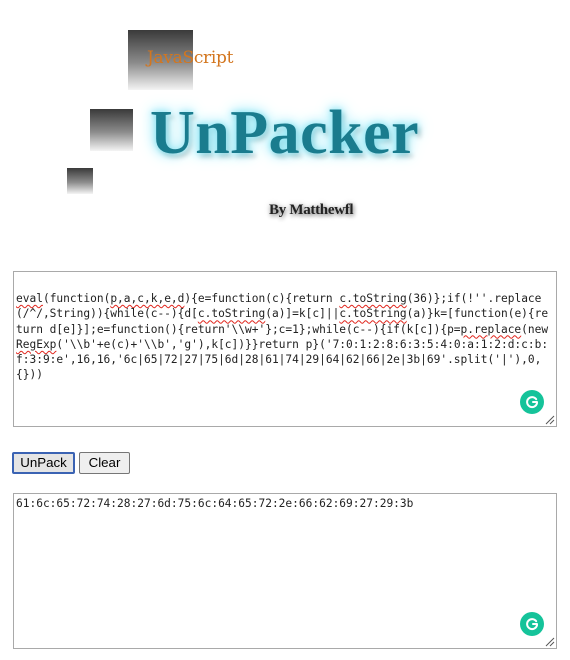 Image resolution: width=570 pixels, height=660 pixels. I want to click on flagged-code-token: p.replace, so click(491, 329).